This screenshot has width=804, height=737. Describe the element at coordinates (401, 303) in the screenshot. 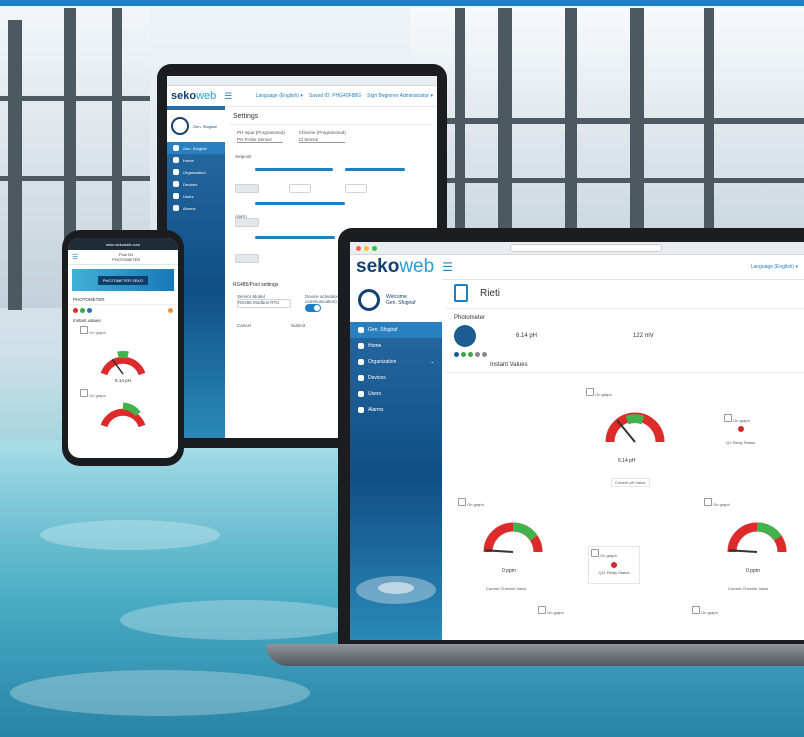

I see `user-name: Gen. Sfogiraf` at that location.